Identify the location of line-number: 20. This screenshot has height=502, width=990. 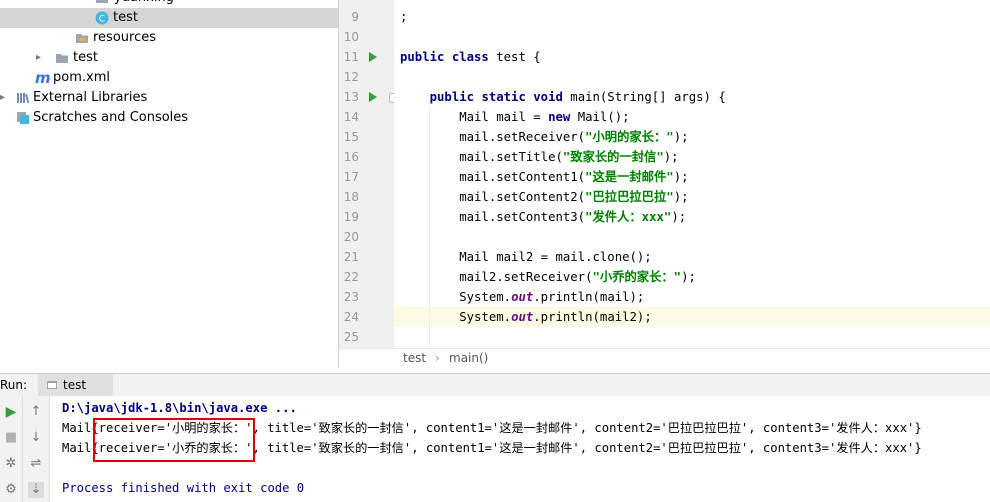
(351, 237).